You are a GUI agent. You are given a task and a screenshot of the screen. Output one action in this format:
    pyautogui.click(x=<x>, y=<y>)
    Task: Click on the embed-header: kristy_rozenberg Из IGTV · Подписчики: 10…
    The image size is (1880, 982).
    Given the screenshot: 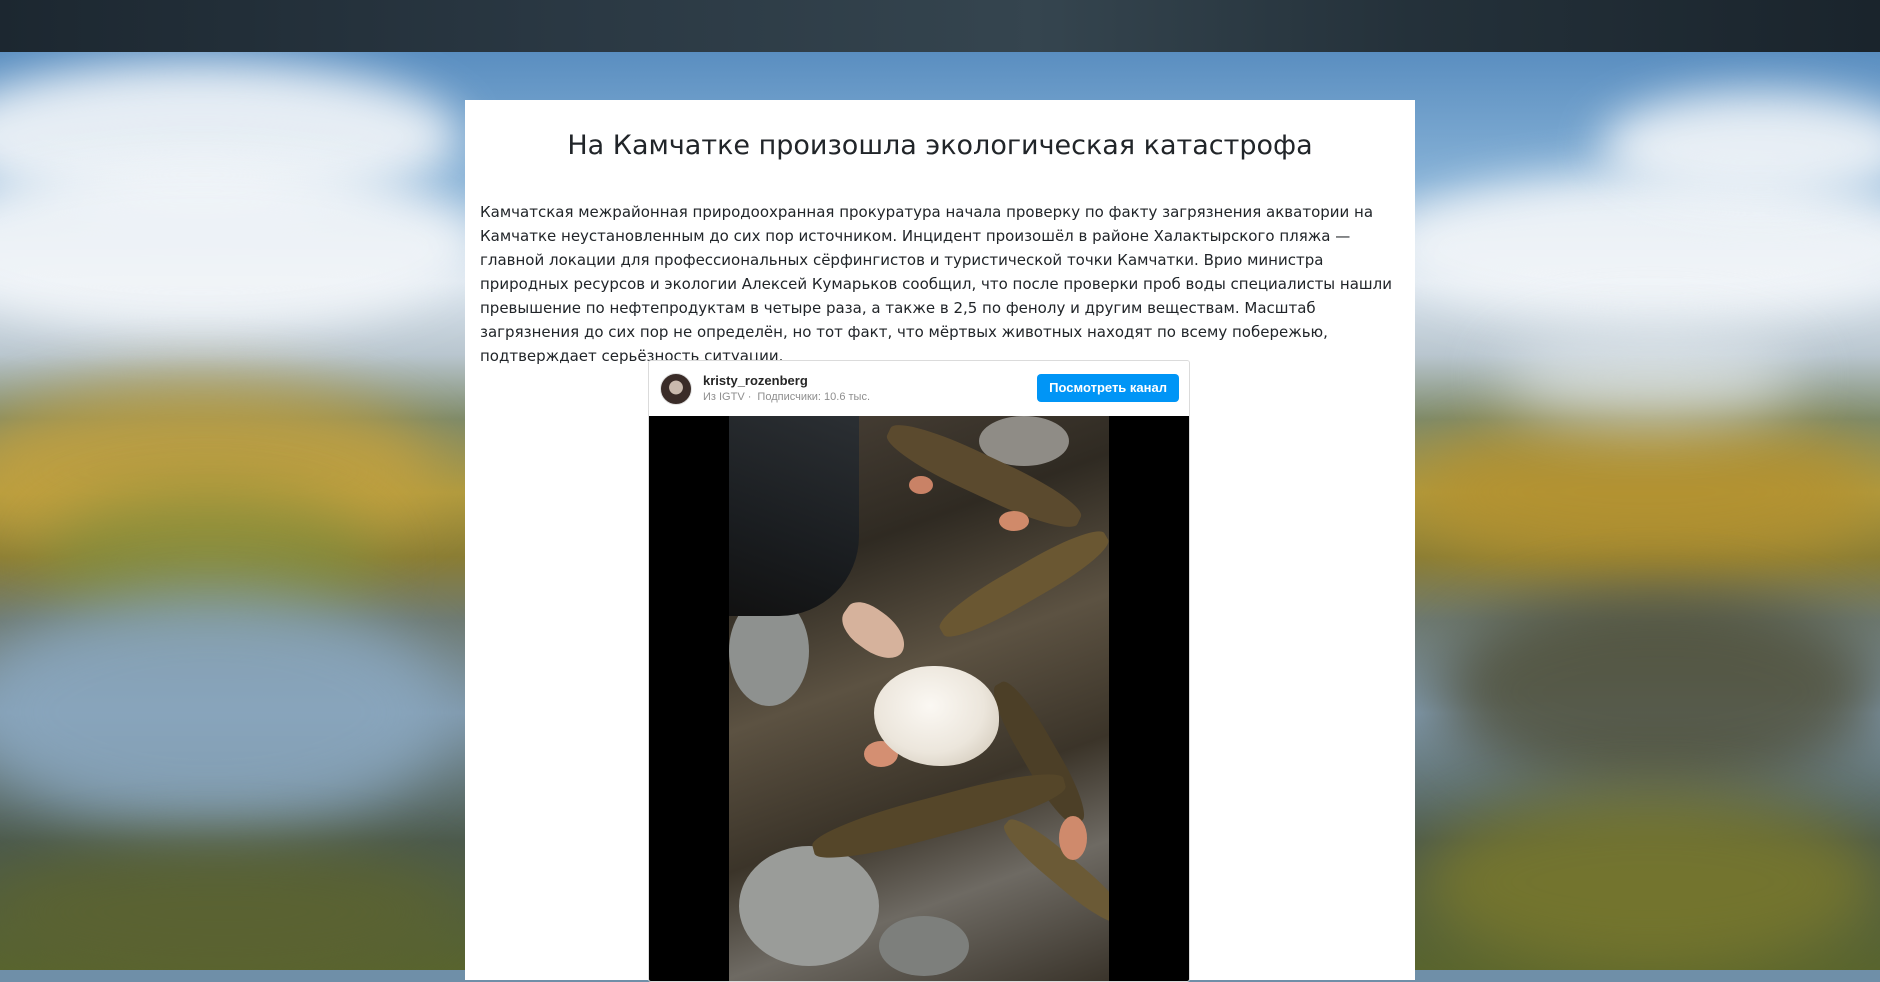 What is the action you would take?
    pyautogui.click(x=919, y=388)
    